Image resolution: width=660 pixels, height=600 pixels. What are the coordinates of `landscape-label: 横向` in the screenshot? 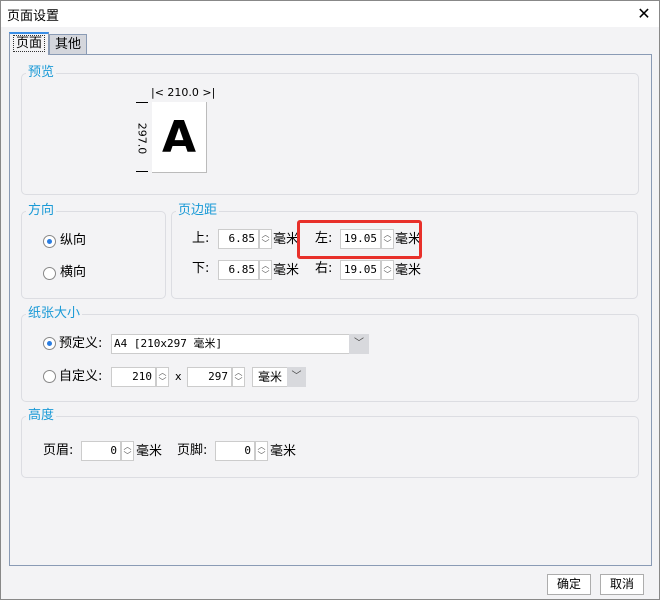 It's located at (73, 272).